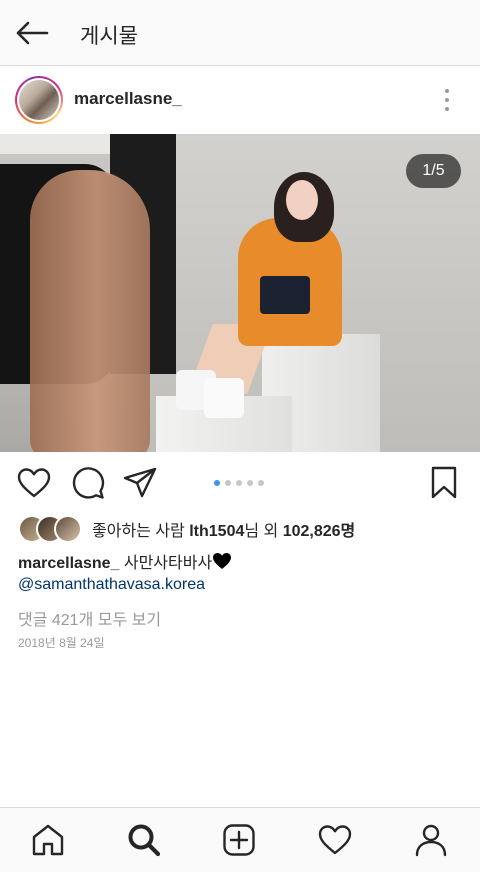 The image size is (480, 872). What do you see at coordinates (312, 531) in the screenshot?
I see `likes-count: 102,826` at bounding box center [312, 531].